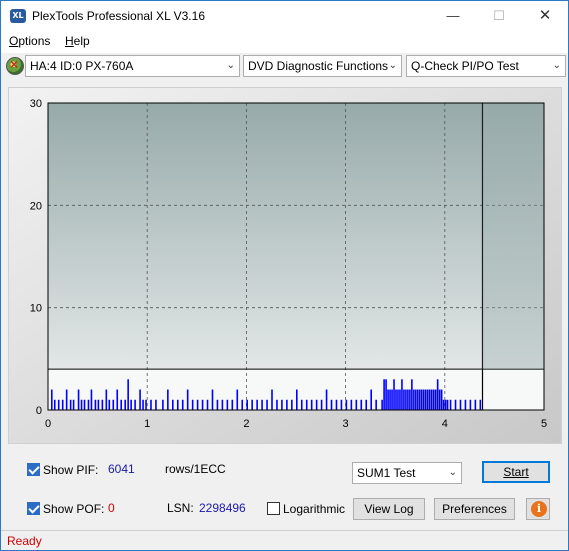 This screenshot has height=551, width=569. I want to click on close-button: ✕, so click(545, 16).